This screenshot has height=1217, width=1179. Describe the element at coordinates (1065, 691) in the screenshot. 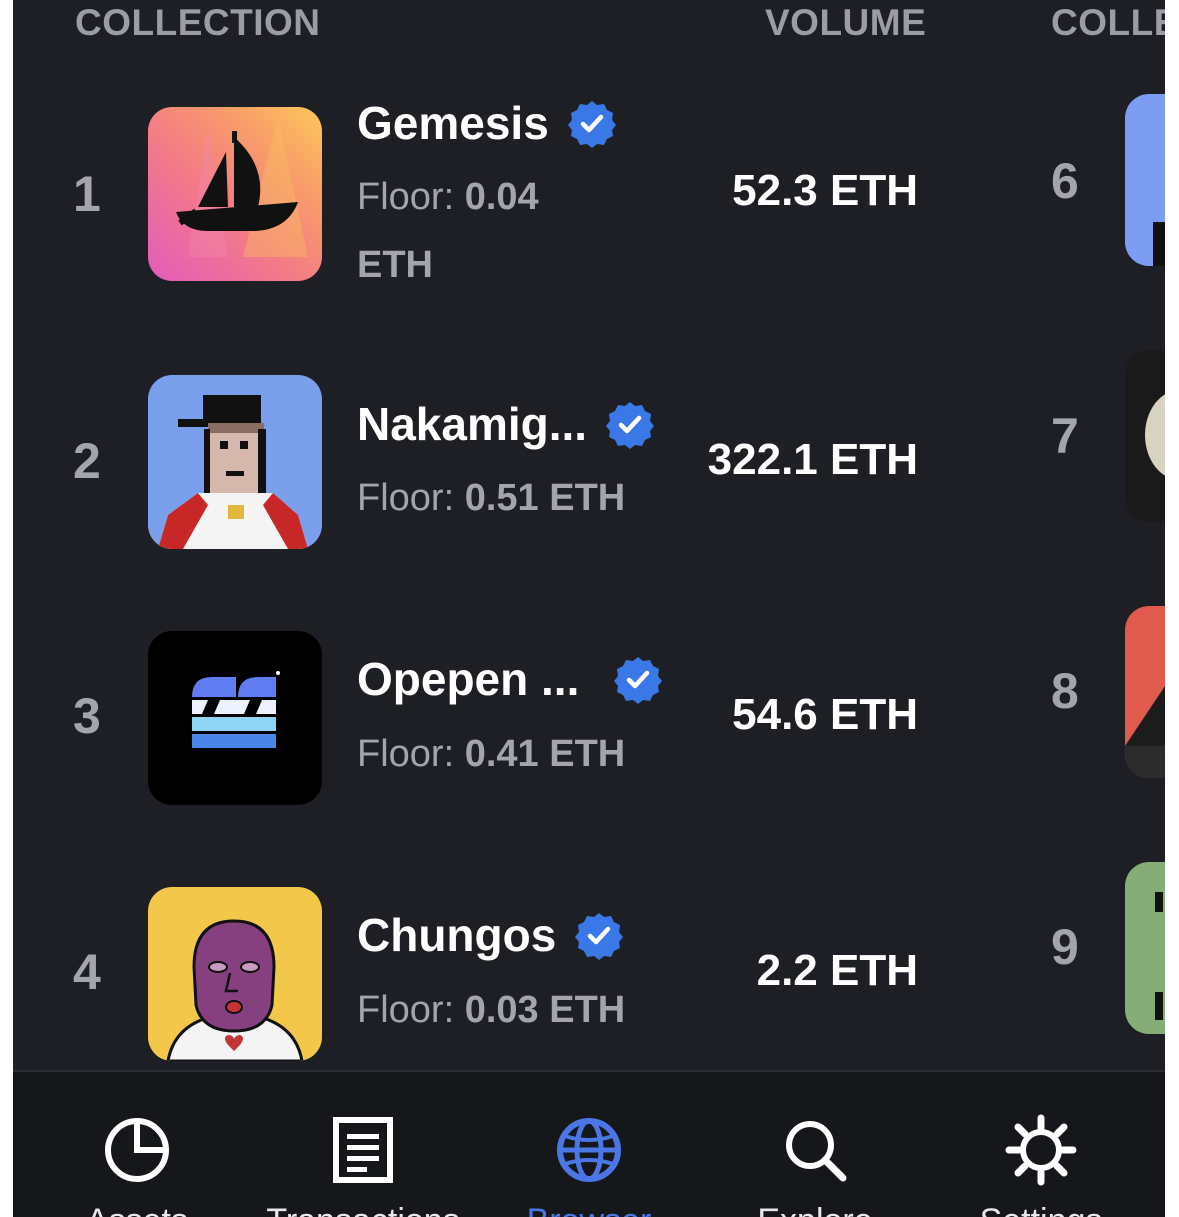

I see `rank-number-col2: 8` at that location.